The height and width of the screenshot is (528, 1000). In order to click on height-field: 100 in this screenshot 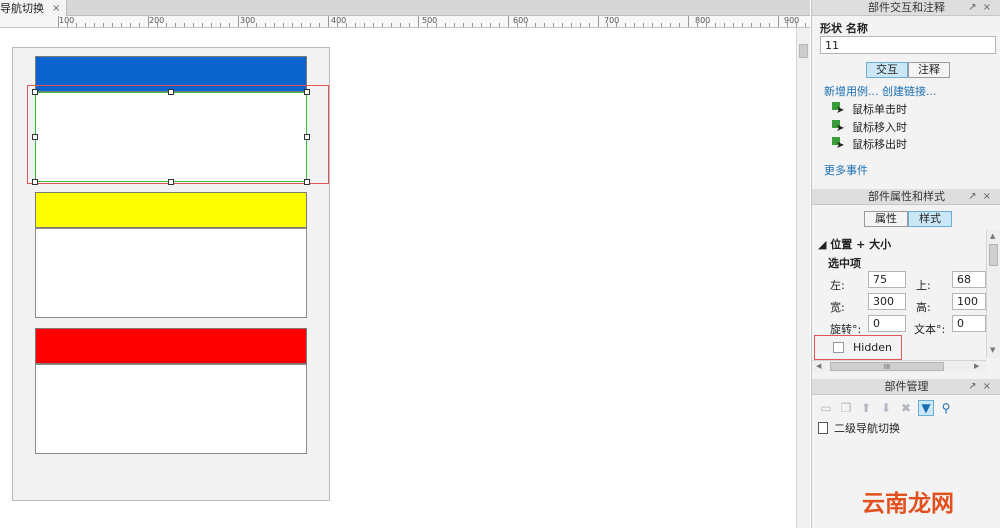, I will do `click(969, 301)`.